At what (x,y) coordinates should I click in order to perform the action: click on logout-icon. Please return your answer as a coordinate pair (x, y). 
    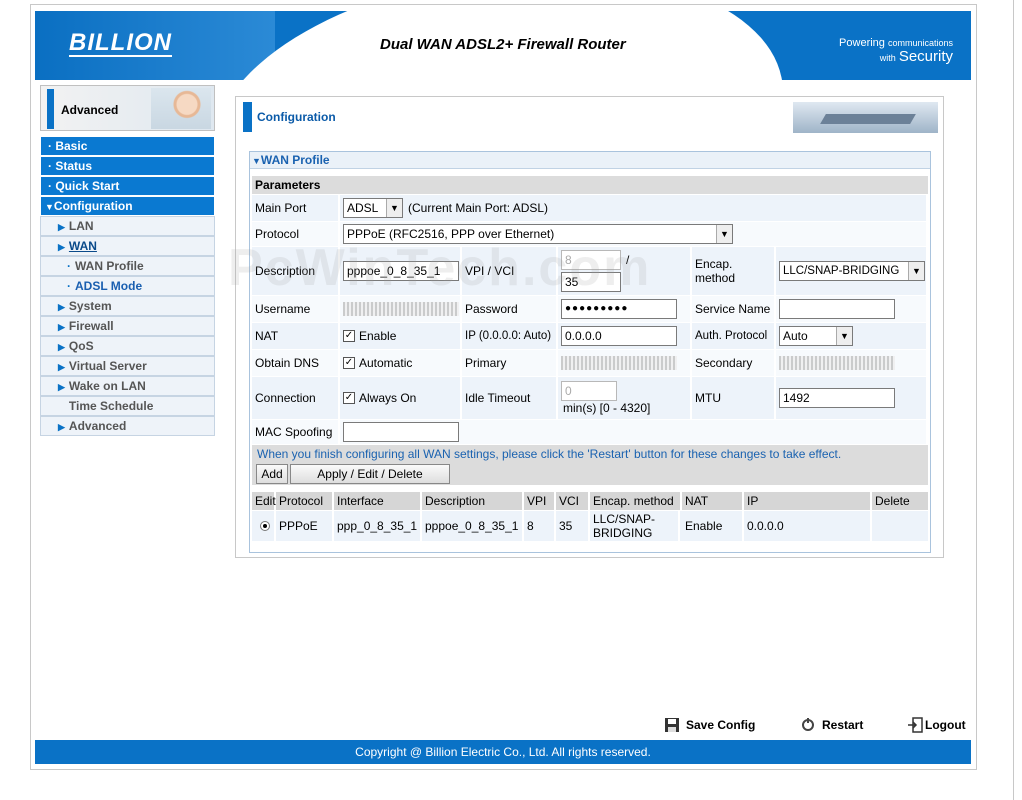
    Looking at the image, I should click on (915, 725).